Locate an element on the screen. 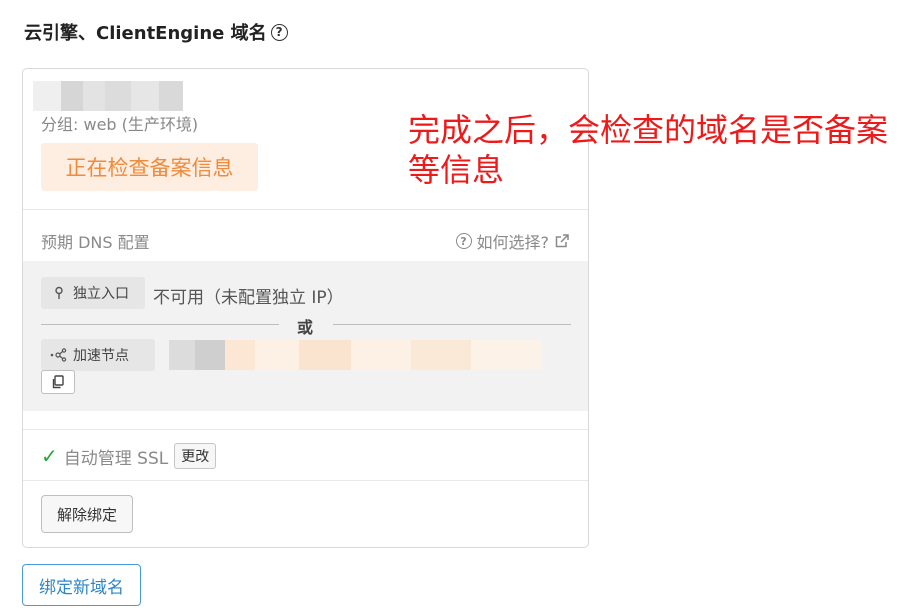  copy-icon is located at coordinates (58, 382).